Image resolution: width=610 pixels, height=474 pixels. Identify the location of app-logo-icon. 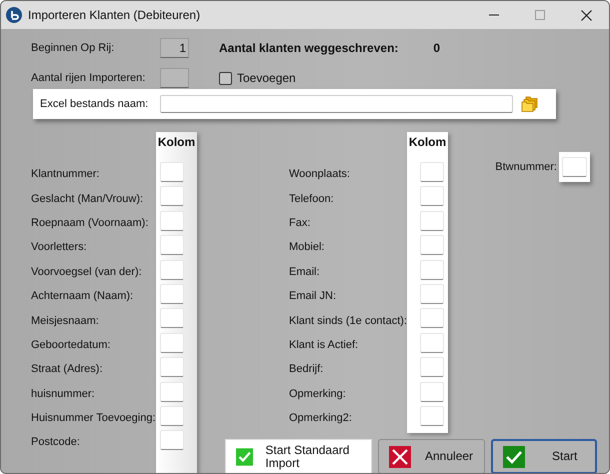
(14, 15).